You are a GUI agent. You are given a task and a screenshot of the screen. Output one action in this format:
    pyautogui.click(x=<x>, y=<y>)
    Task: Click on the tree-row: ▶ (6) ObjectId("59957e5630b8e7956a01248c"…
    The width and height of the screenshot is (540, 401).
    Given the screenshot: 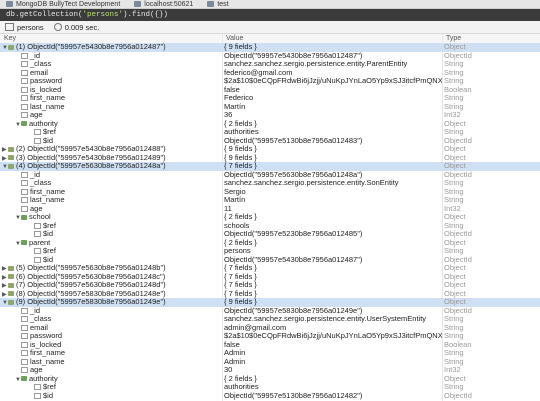 What is the action you would take?
    pyautogui.click(x=270, y=277)
    